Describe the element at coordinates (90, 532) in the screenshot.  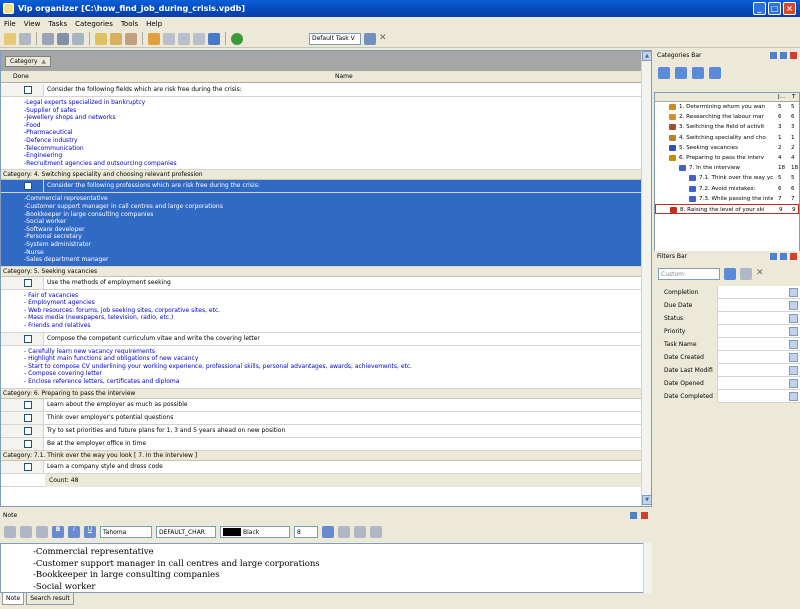
I see `underline-icon: U` at that location.